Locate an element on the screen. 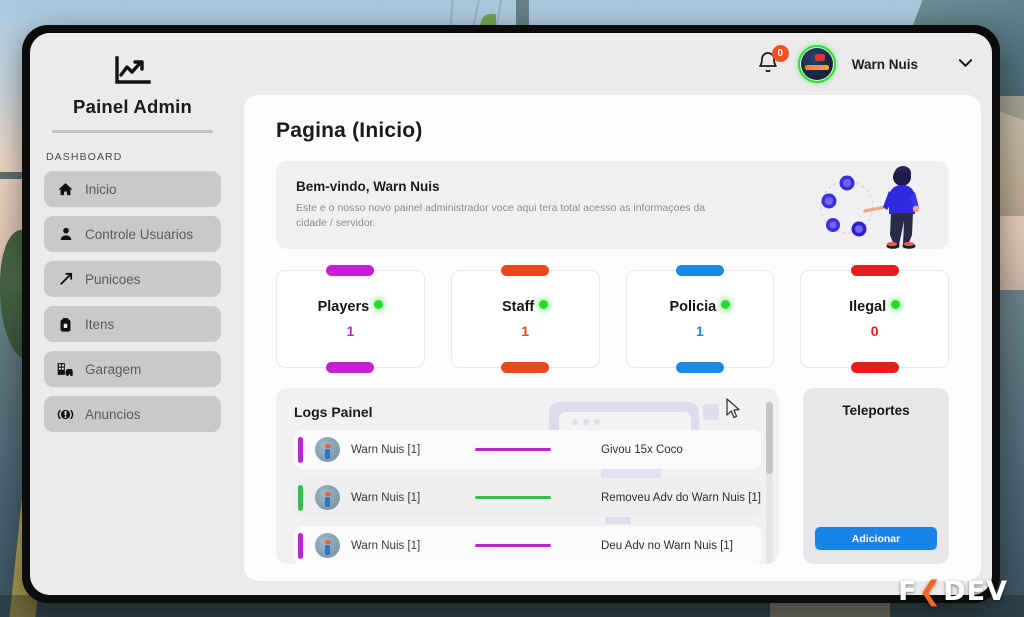 The height and width of the screenshot is (617, 1024). watermark-text-right: DEV is located at coordinates (975, 591).